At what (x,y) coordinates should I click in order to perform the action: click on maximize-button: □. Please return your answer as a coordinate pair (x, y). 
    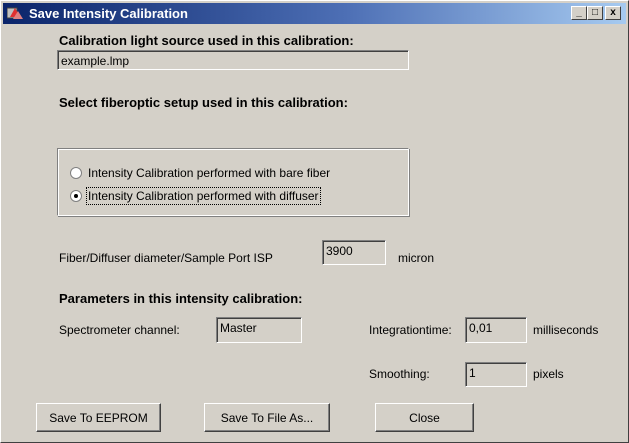
    Looking at the image, I should click on (595, 13).